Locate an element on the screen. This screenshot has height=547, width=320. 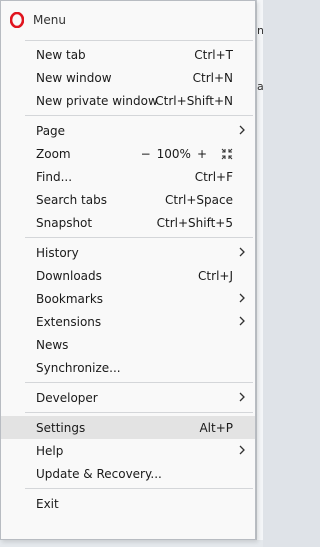
menu-item-label: Help is located at coordinates (50, 450).